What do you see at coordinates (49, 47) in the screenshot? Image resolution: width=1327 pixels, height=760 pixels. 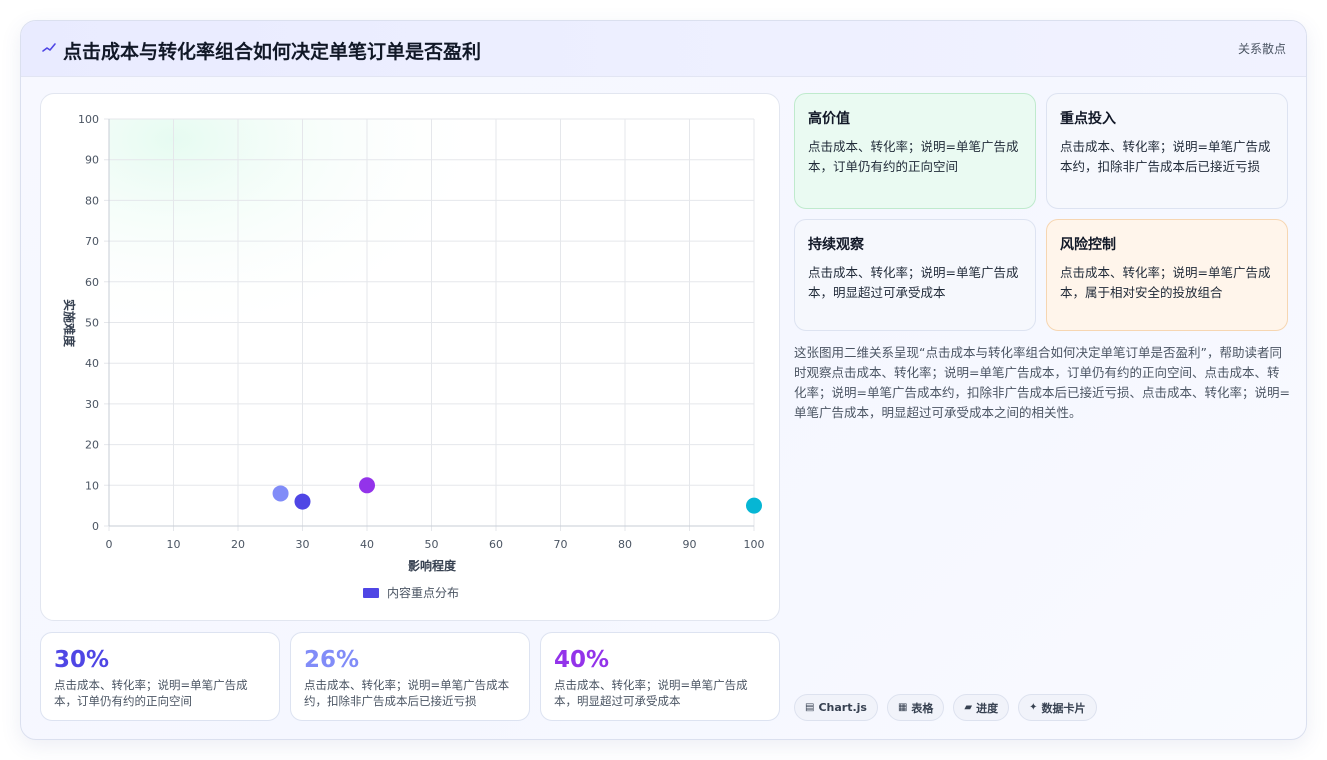 I see `trend-line-icon` at bounding box center [49, 47].